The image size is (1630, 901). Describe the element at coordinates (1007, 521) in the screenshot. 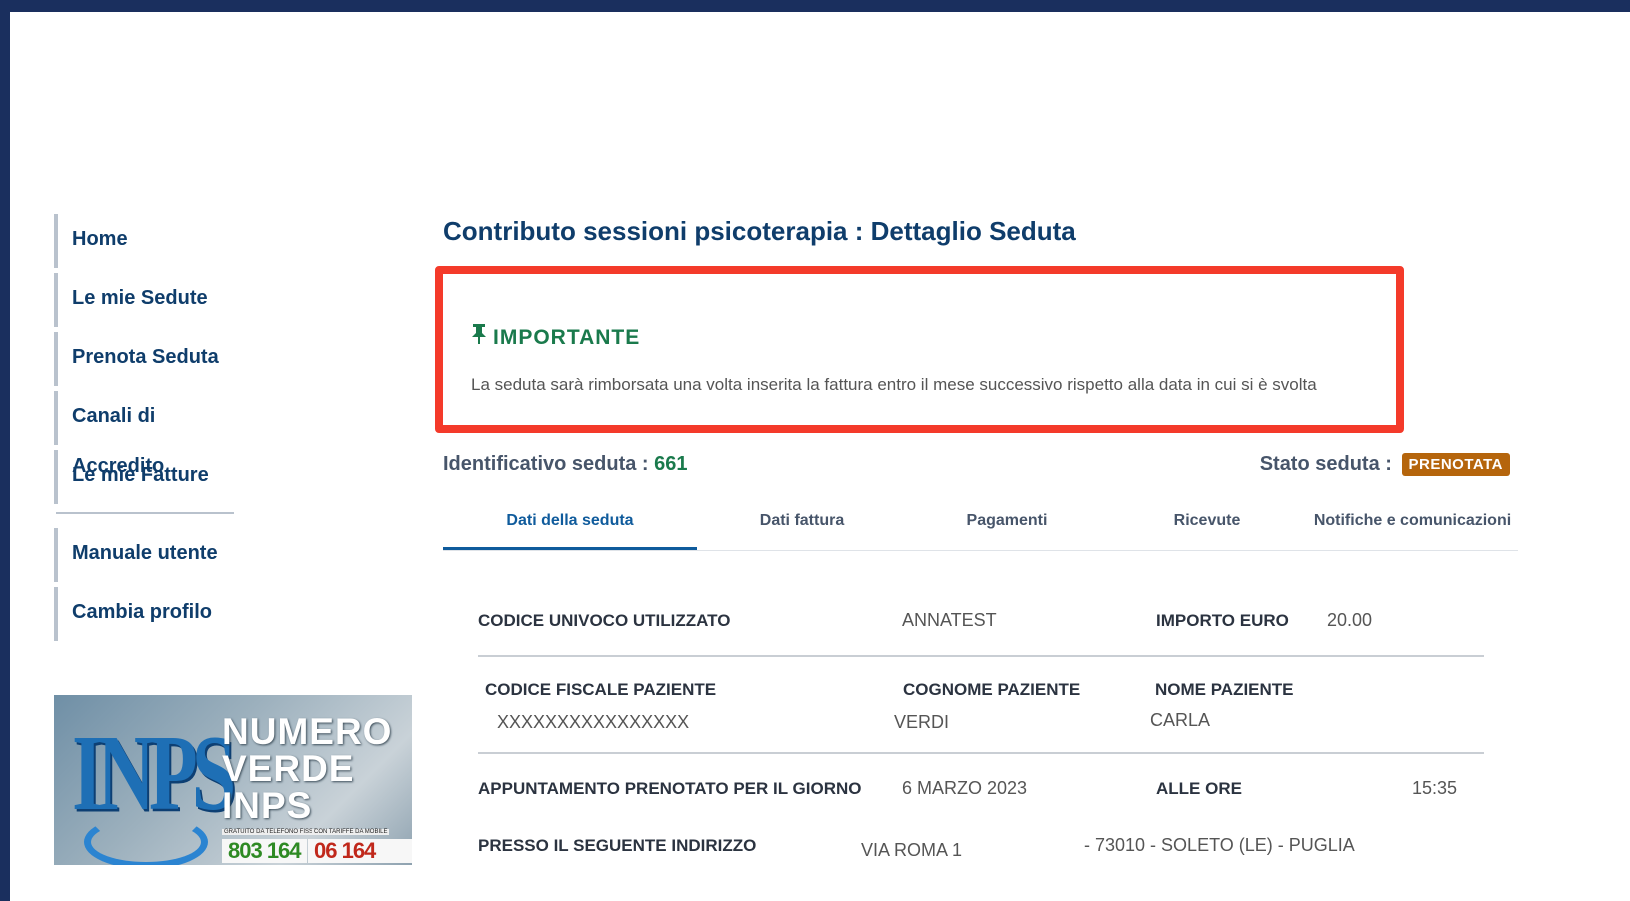

I see `tab-pagamenti: Pagamenti` at that location.